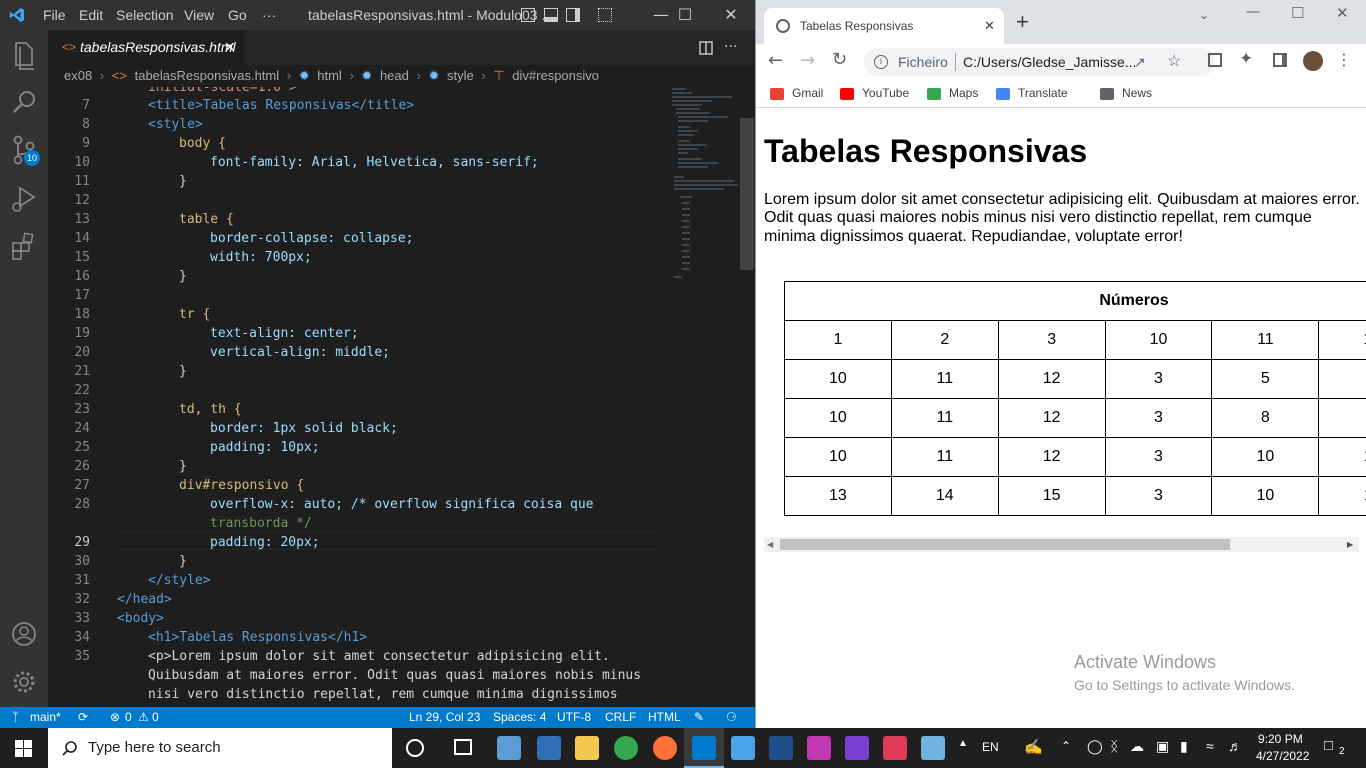  Describe the element at coordinates (237, 15) in the screenshot. I see `menu-go: Go` at that location.